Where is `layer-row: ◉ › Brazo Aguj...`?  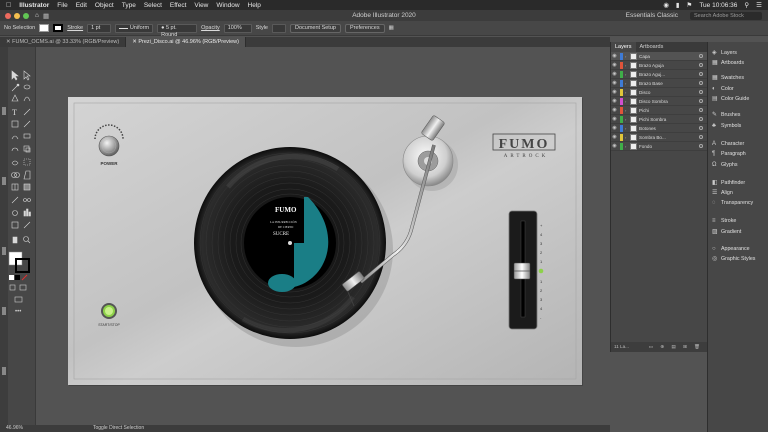
layer-row: ◉ › Brazo Aguj... is located at coordinates (659, 74).